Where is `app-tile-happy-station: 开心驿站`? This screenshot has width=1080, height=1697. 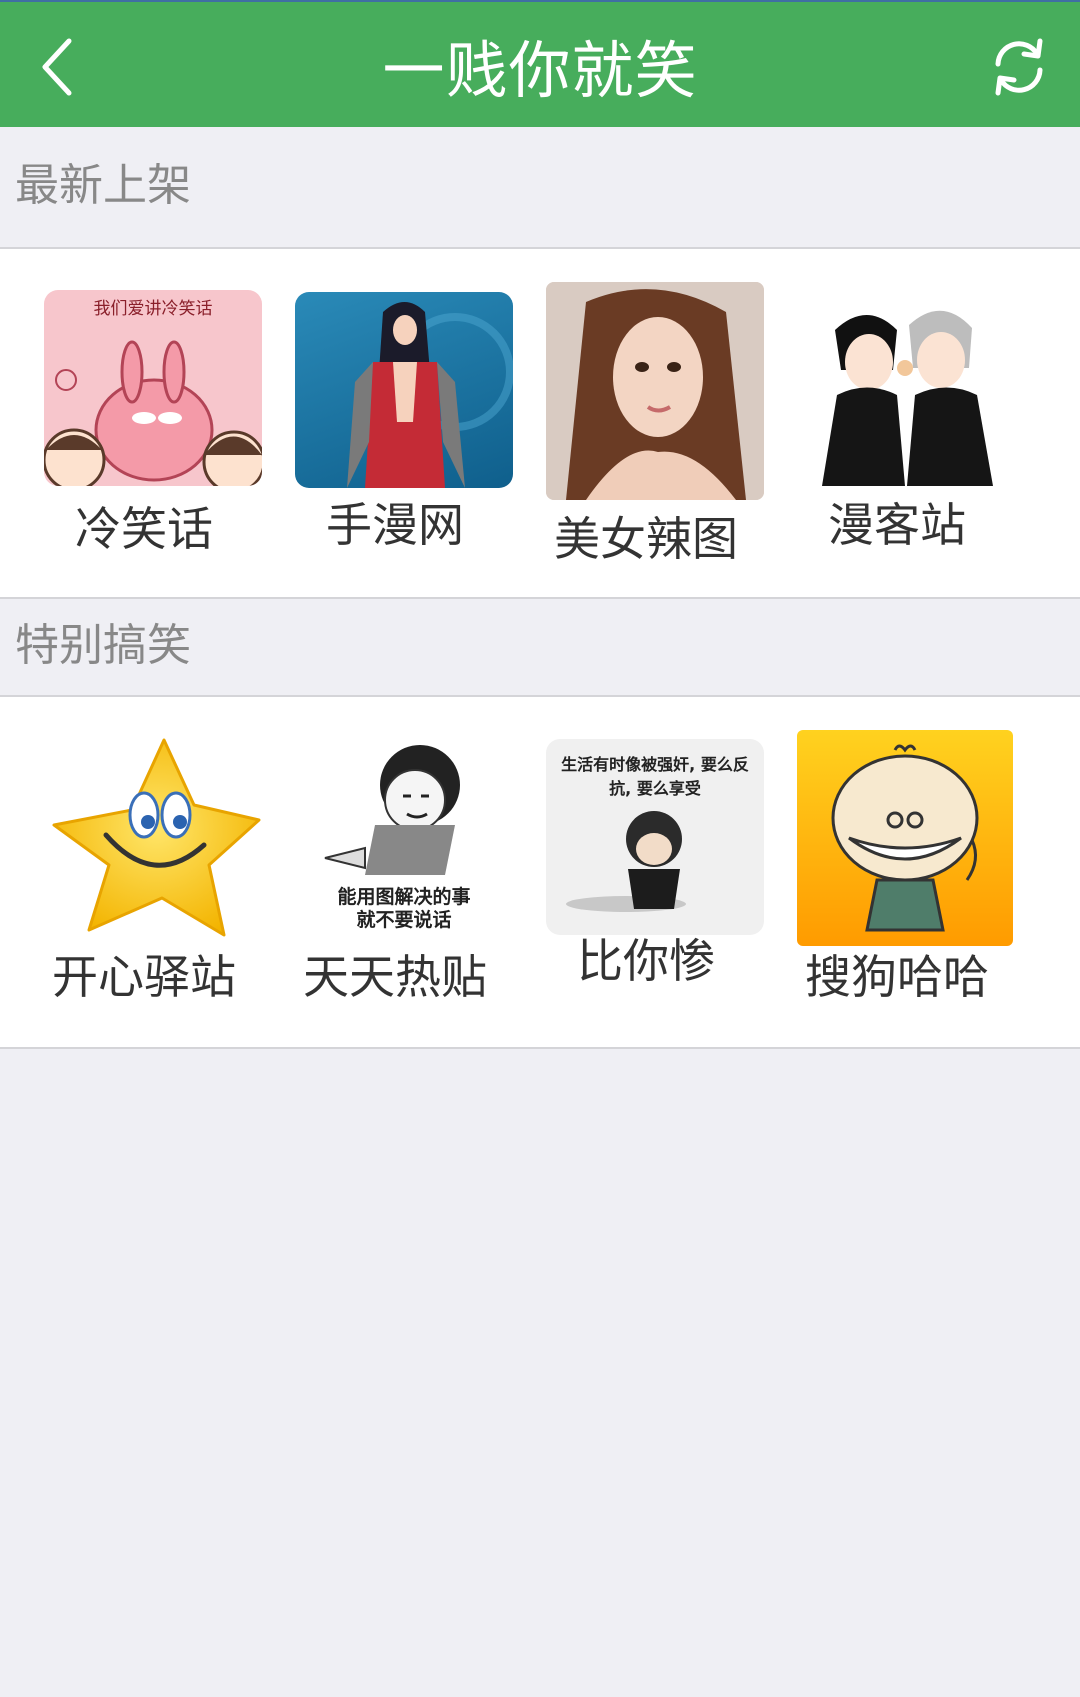
app-tile-happy-station: 开心驿站 is located at coordinates (144, 872).